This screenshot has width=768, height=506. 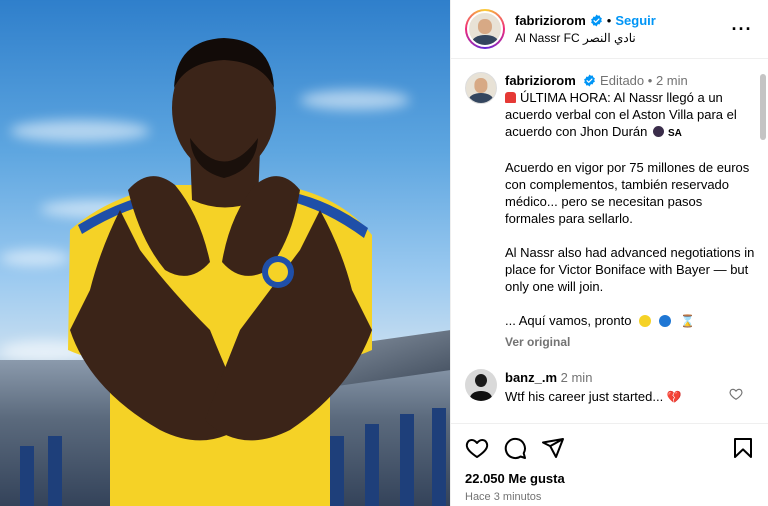 I want to click on comment-time: 2 min, so click(x=577, y=377).